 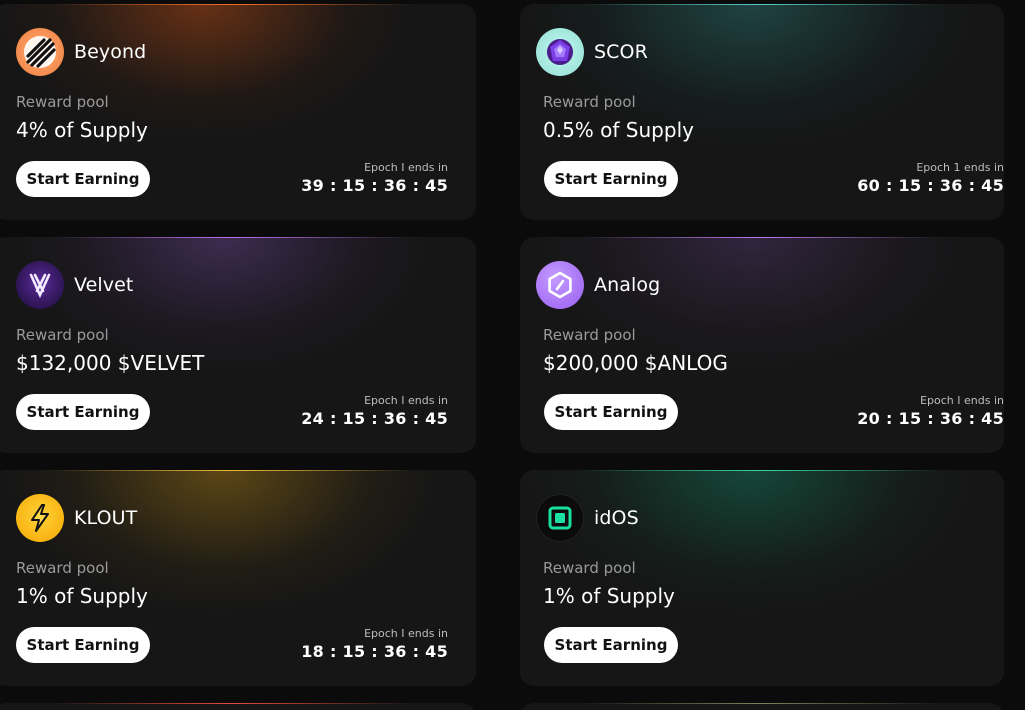 I want to click on epoch-countdown: Epoch I ends in 20 : 15 : 36 : 45, so click(x=930, y=412).